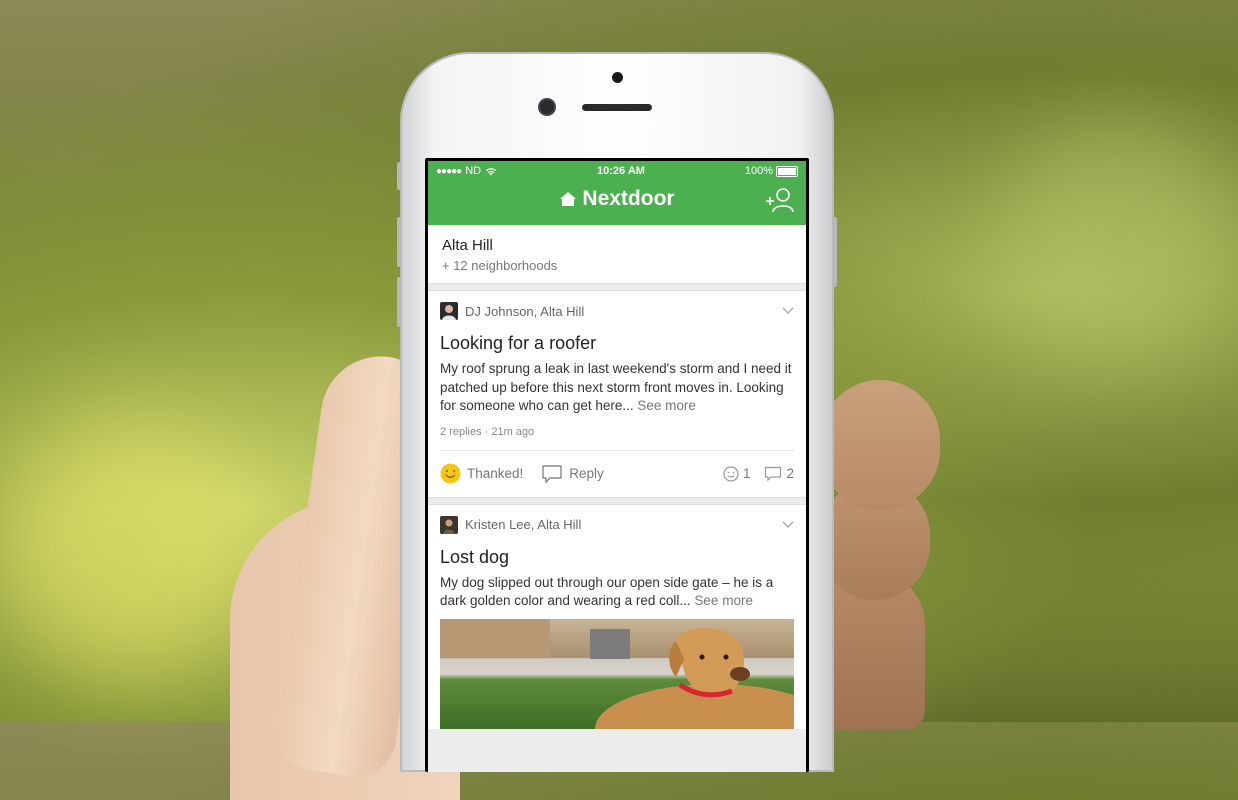 The width and height of the screenshot is (1238, 800). I want to click on neighborhood-name: Alta Hill, so click(467, 245).